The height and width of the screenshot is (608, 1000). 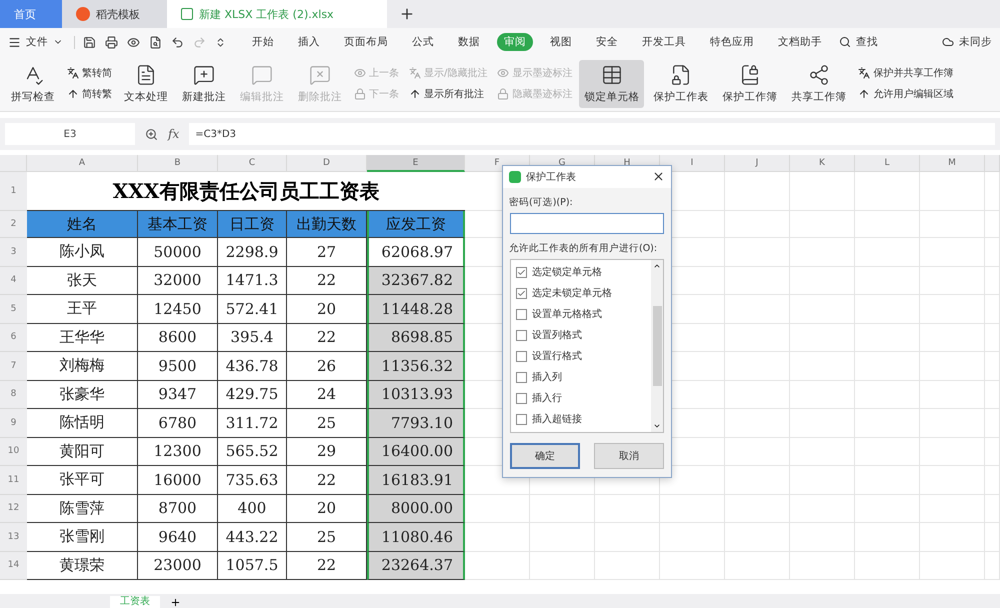 I want to click on table-cell: 572.41, so click(x=252, y=309).